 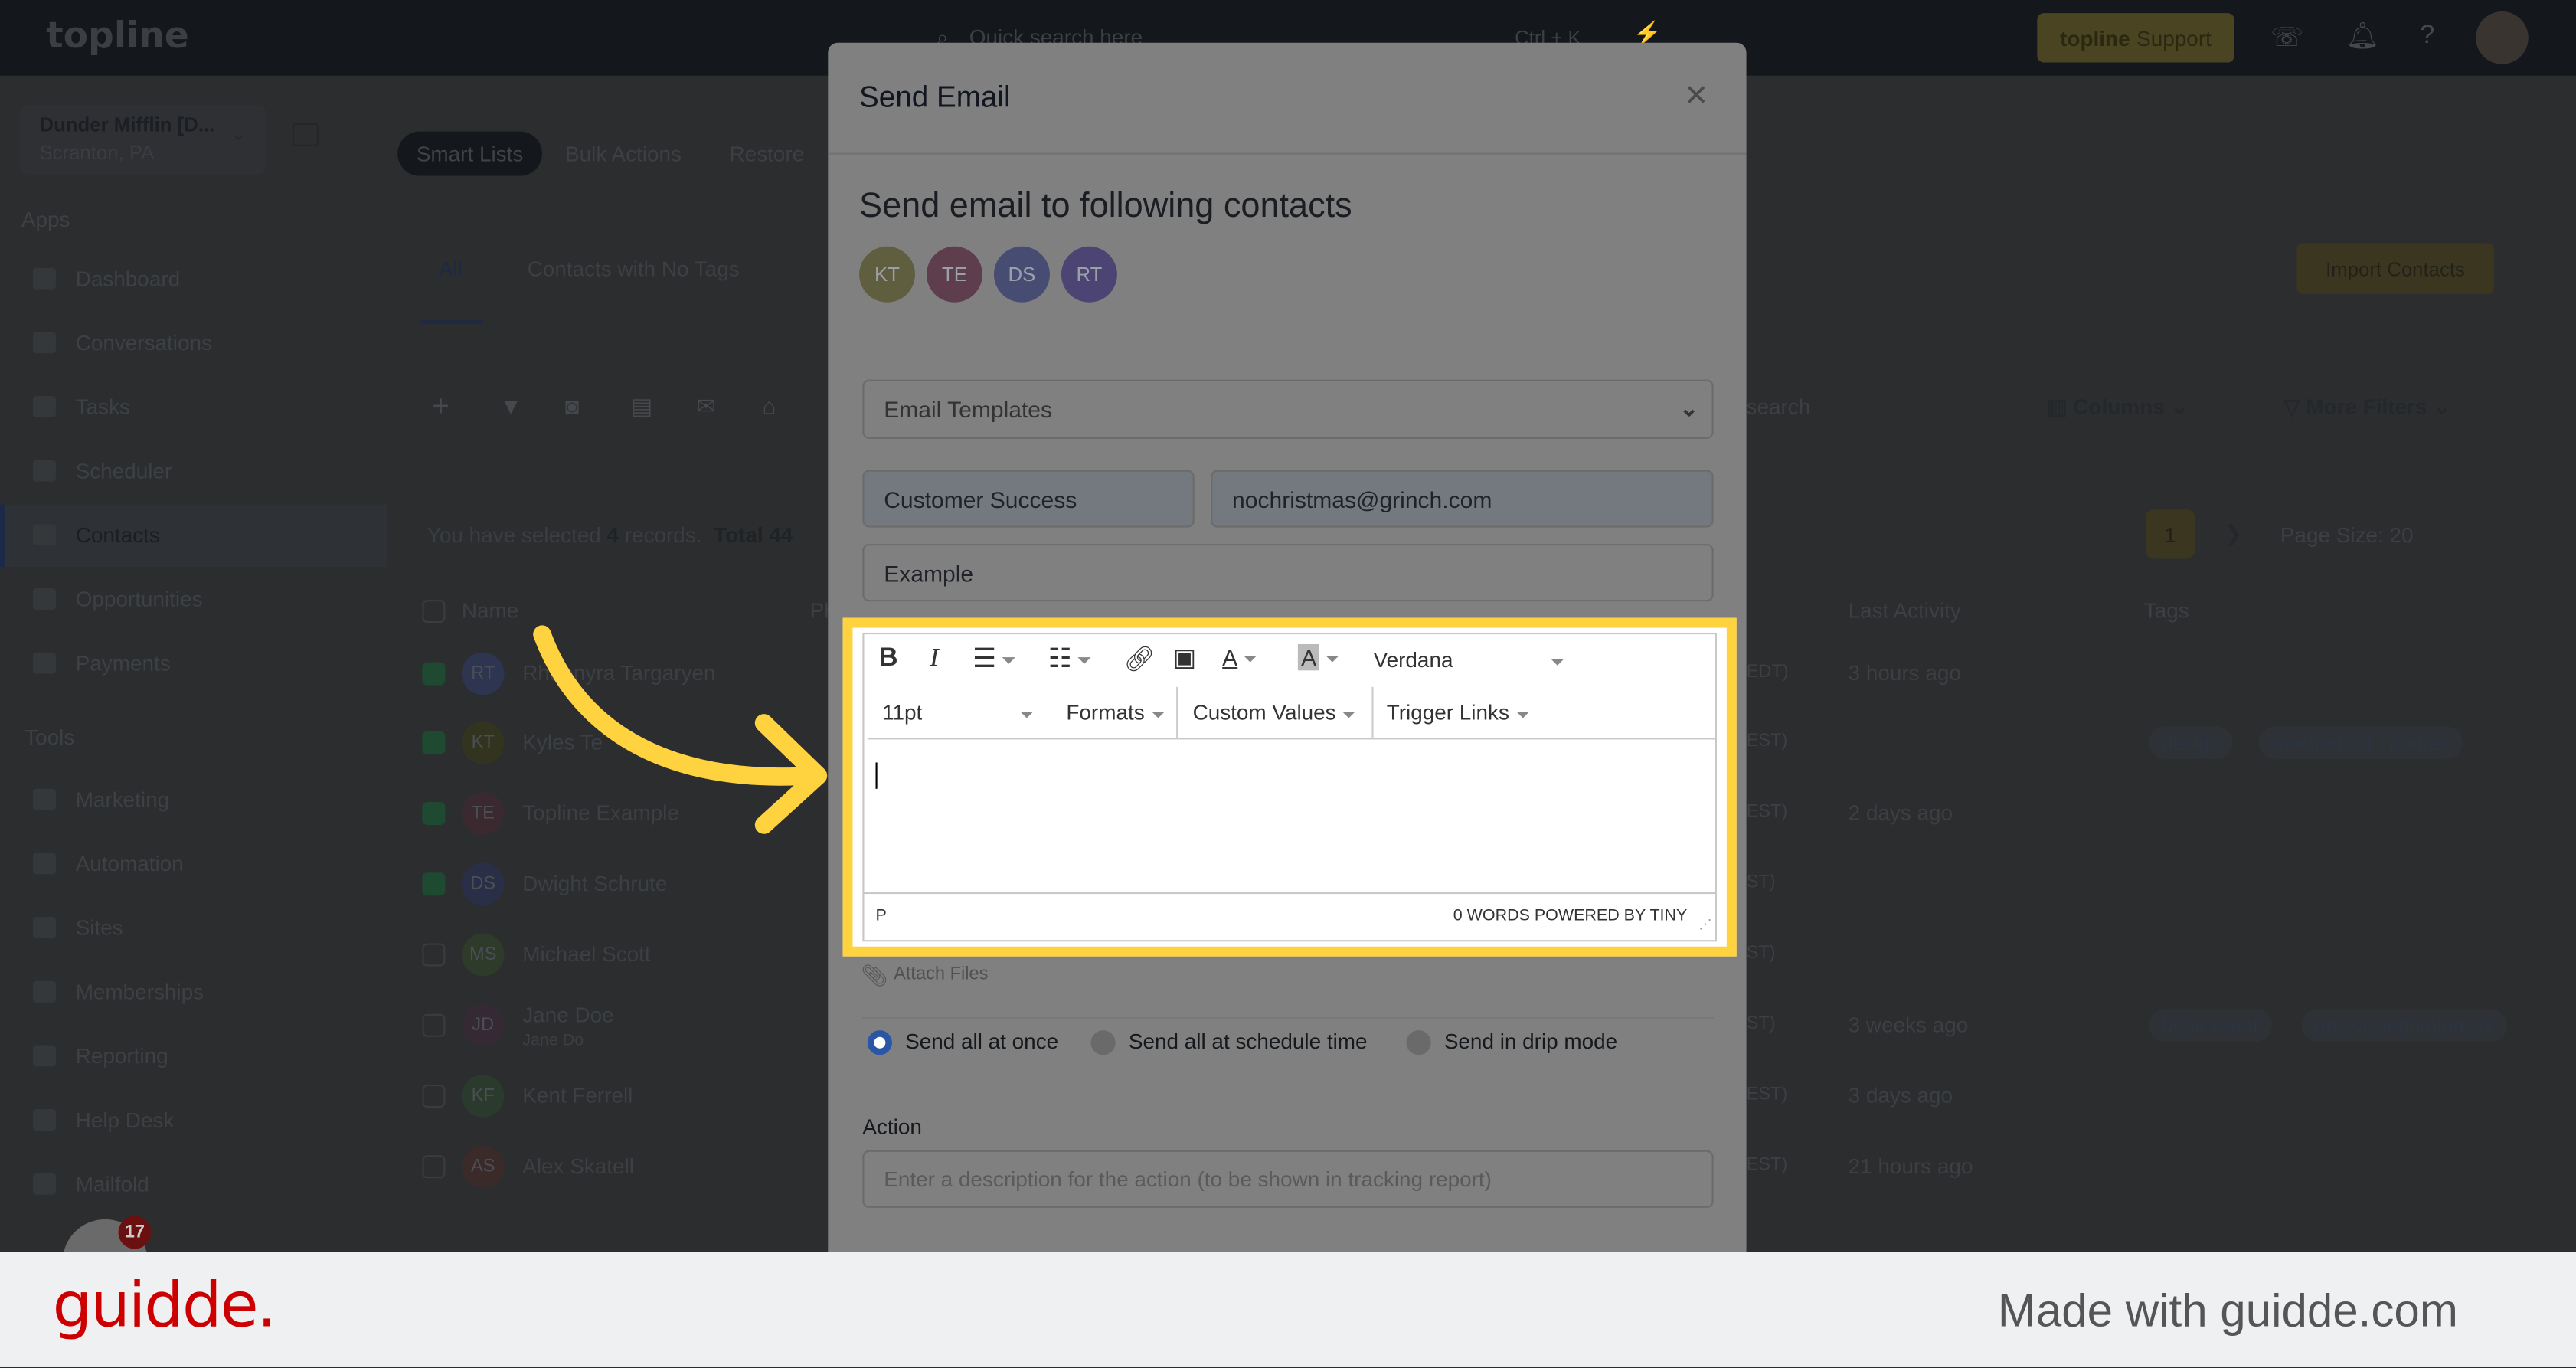 What do you see at coordinates (1028, 499) in the screenshot?
I see `from-name-field: Customer Success` at bounding box center [1028, 499].